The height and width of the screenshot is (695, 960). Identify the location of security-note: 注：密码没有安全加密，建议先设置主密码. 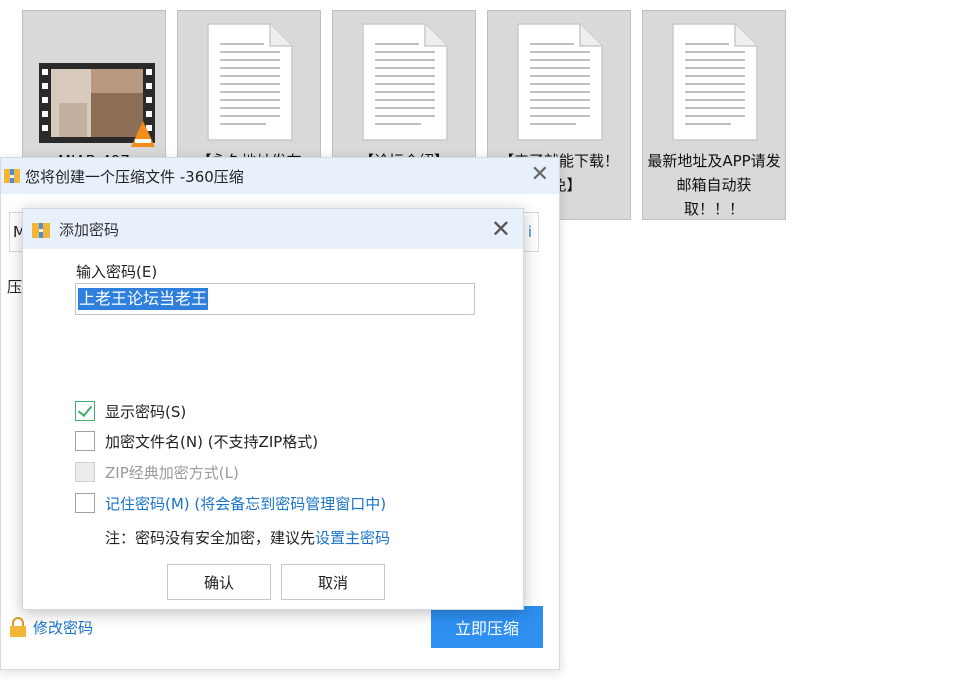
(247, 537).